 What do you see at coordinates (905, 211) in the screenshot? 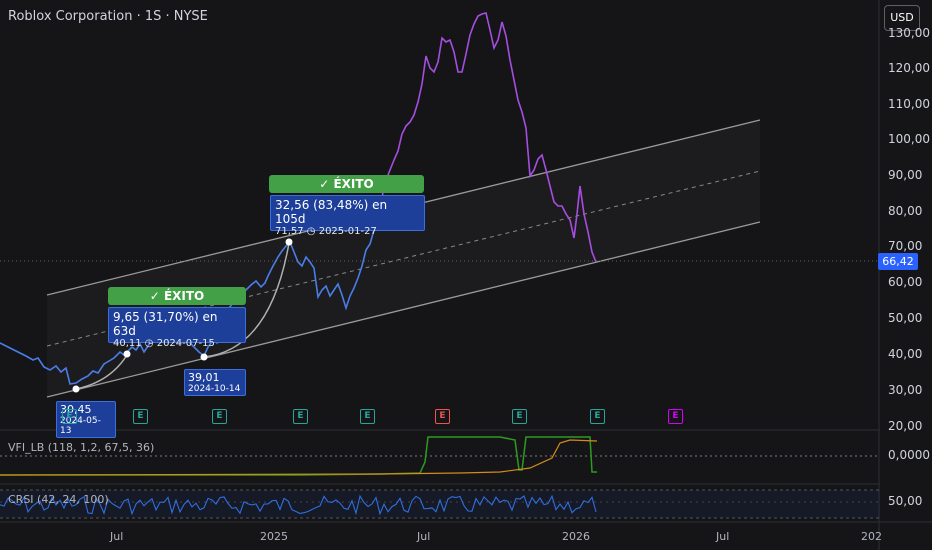
I see `price-axis-tick: 80,00` at bounding box center [905, 211].